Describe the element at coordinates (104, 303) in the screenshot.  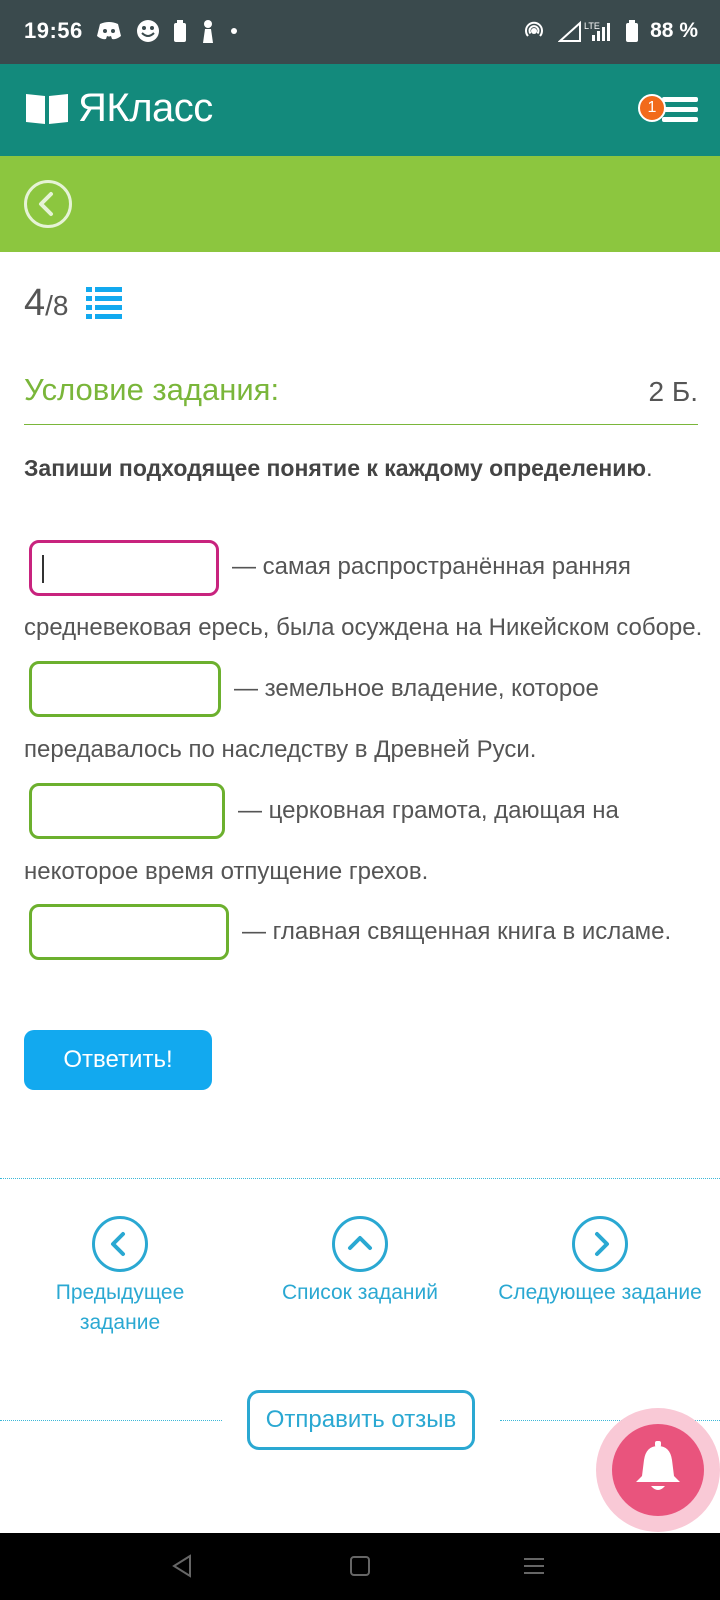
I see `task-list-icon` at that location.